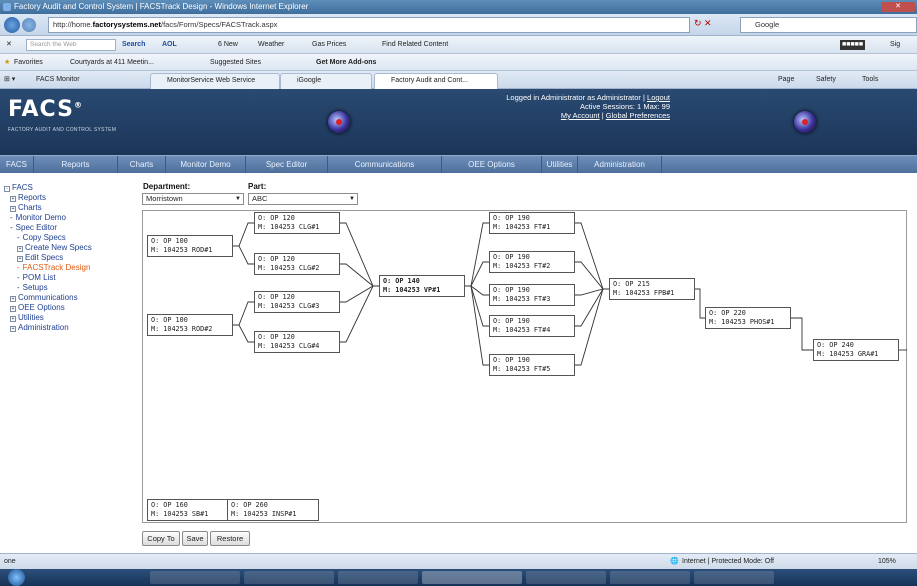 The image size is (917, 586). Describe the element at coordinates (297, 223) in the screenshot. I see `operation-node: O: OP 120 M: 104253 CLG#1` at that location.